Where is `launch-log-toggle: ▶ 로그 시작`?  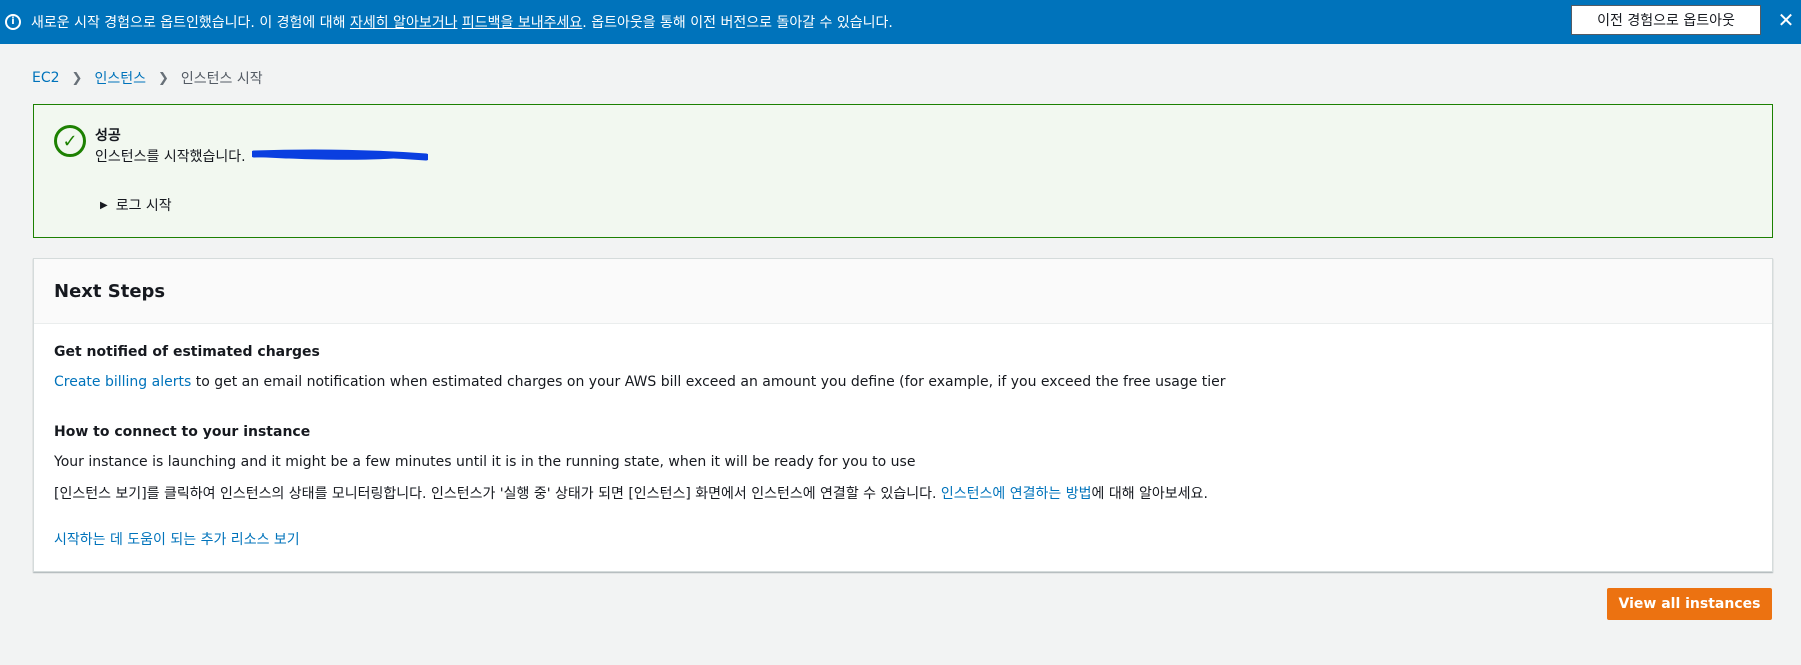 launch-log-toggle: ▶ 로그 시작 is located at coordinates (136, 205).